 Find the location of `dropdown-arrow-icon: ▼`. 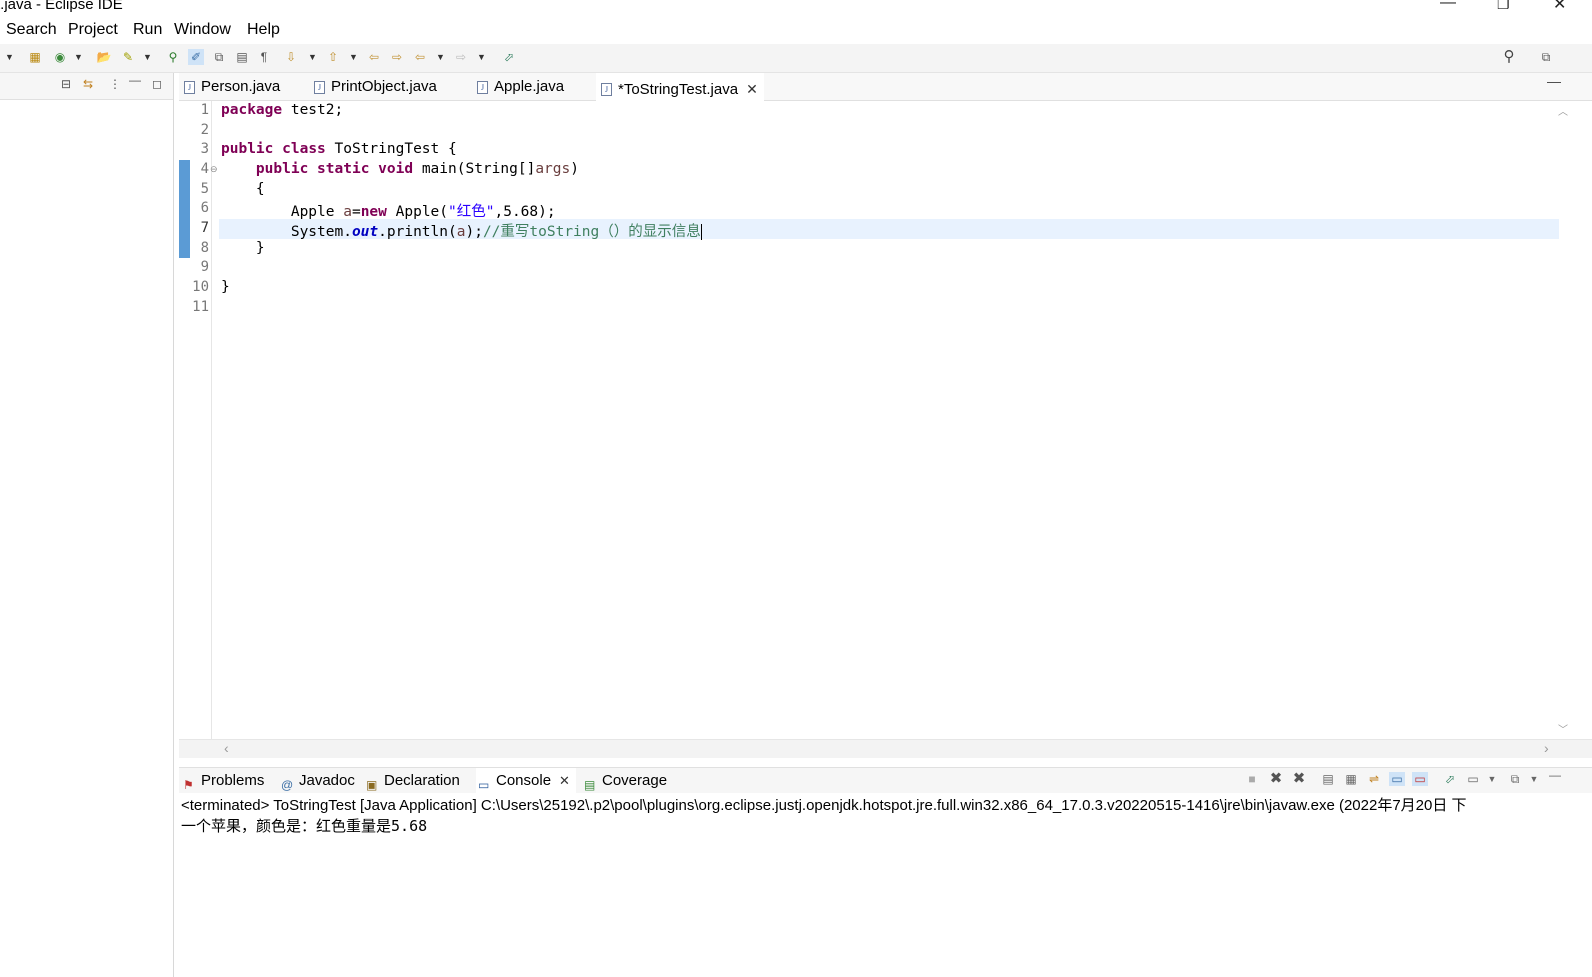

dropdown-arrow-icon: ▼ is located at coordinates (9, 57).